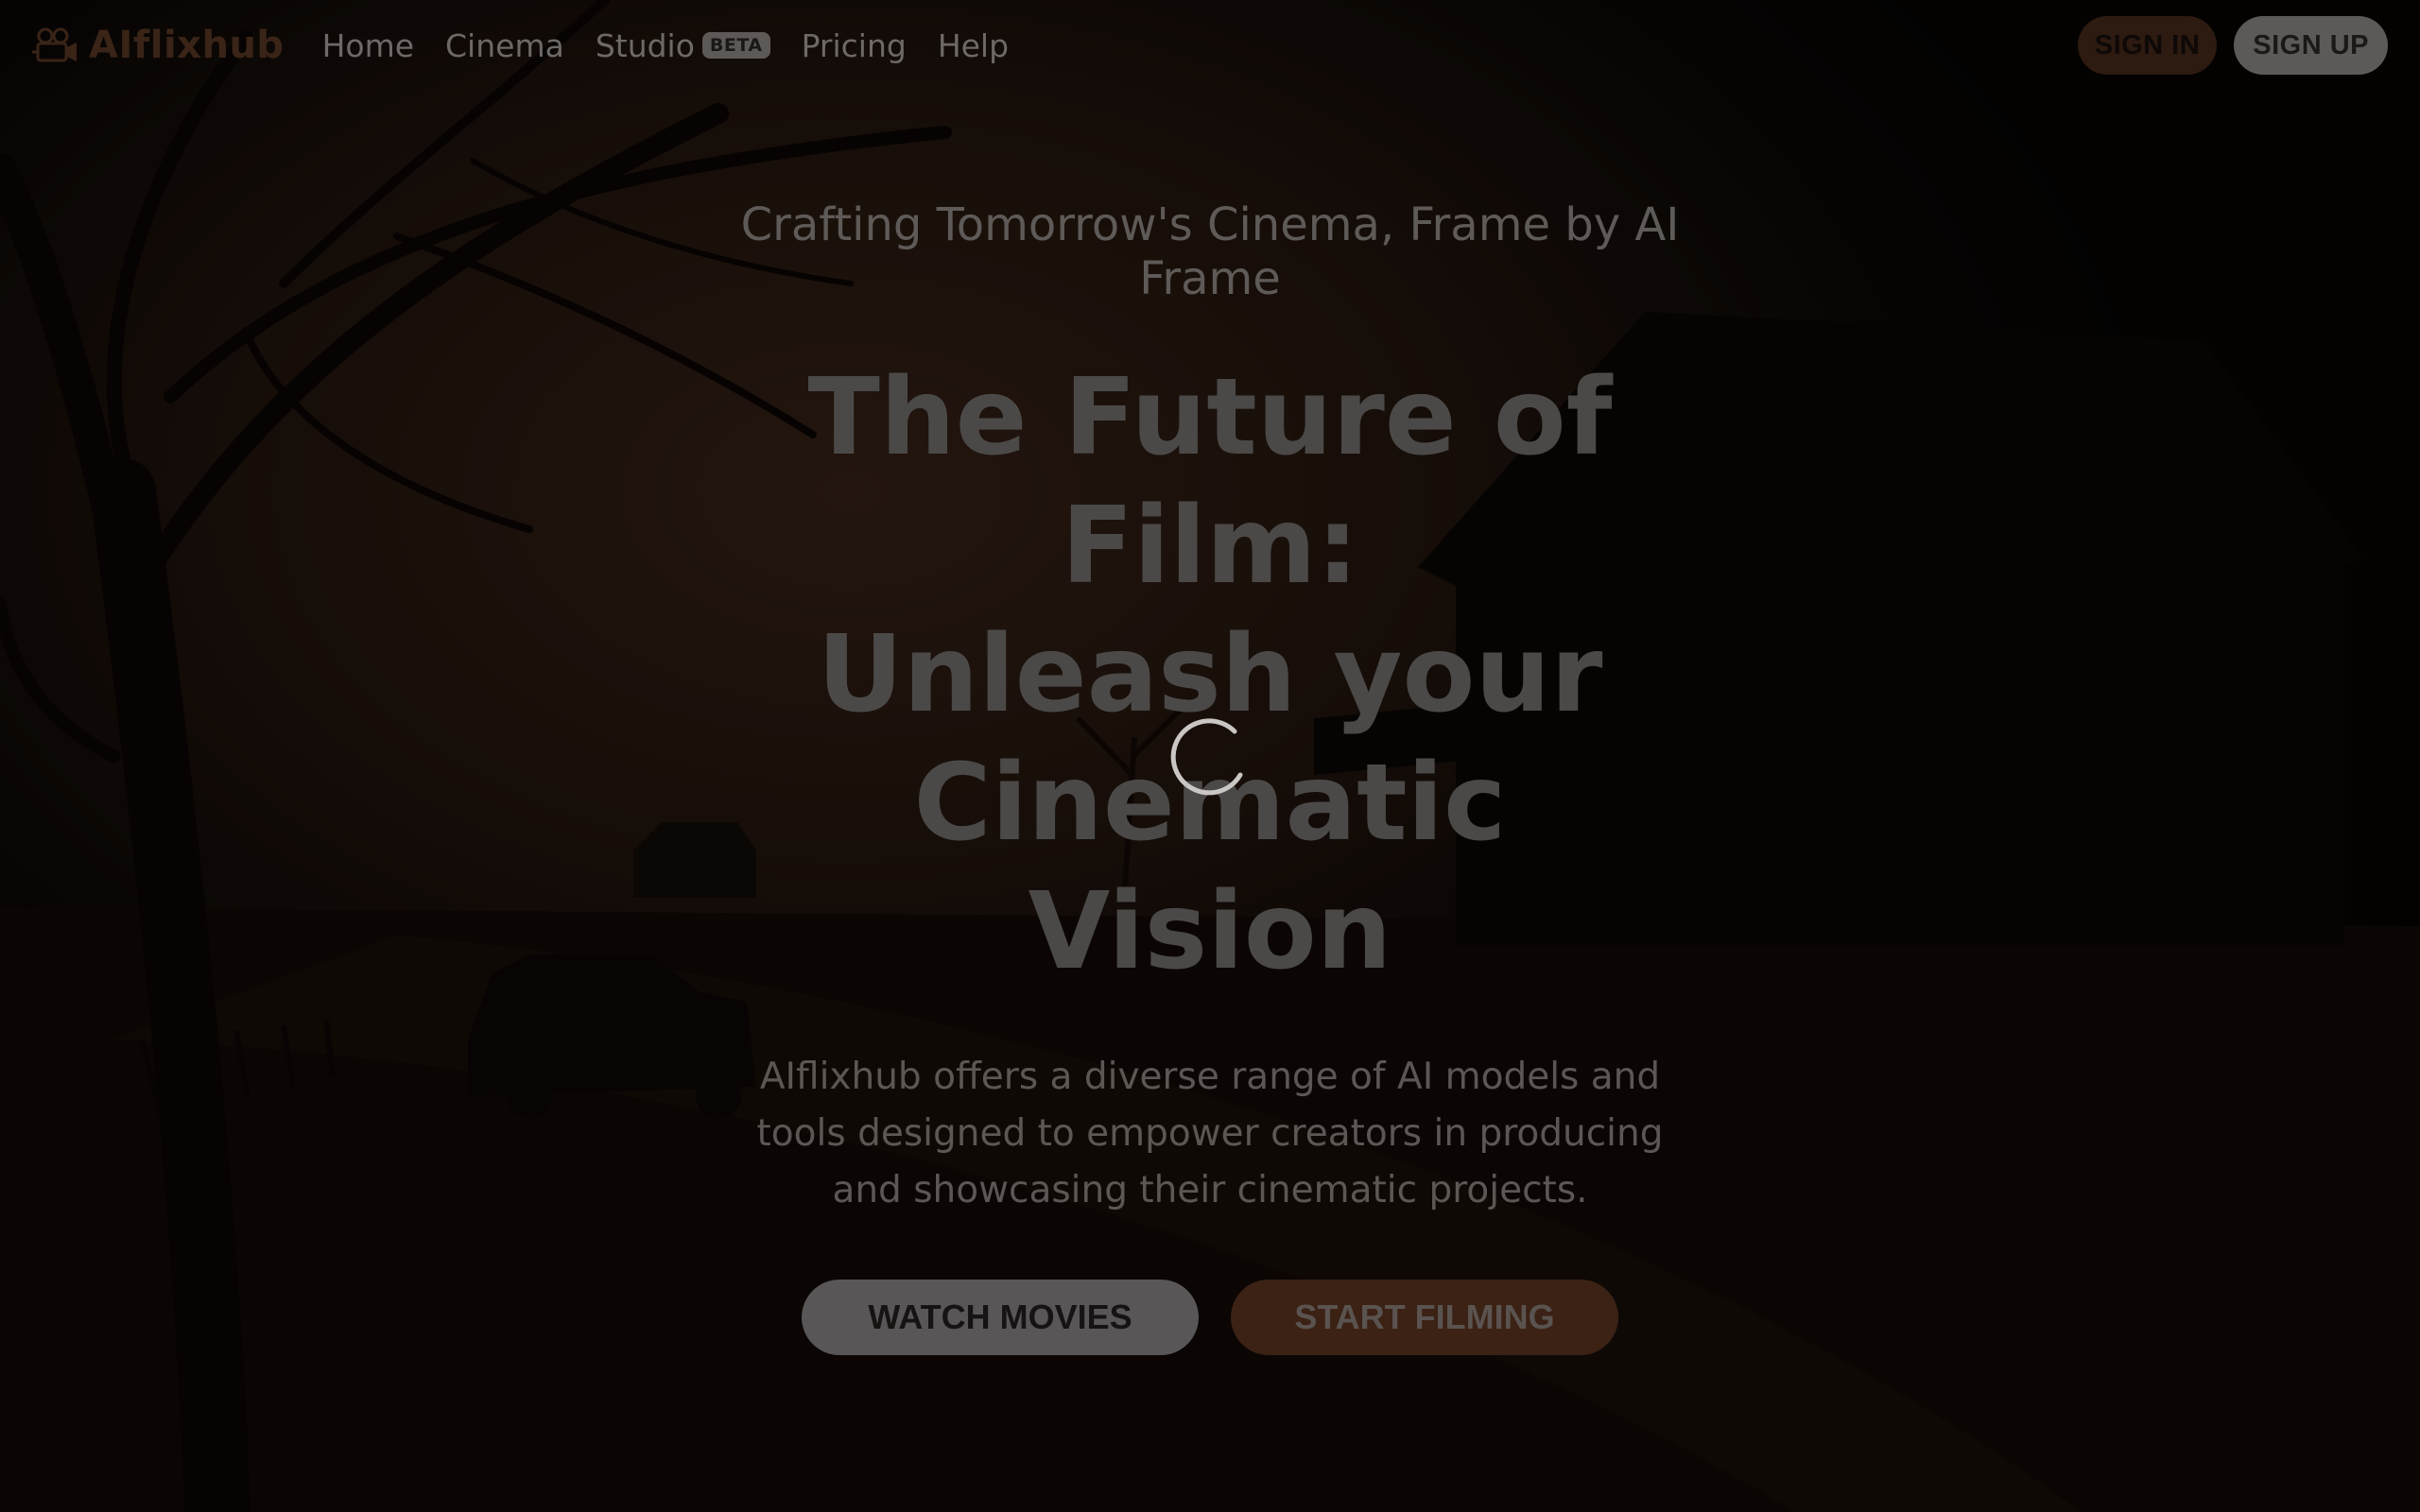 This screenshot has width=2420, height=1512. I want to click on hero-headline-line-1: The Future of Film:, so click(1210, 482).